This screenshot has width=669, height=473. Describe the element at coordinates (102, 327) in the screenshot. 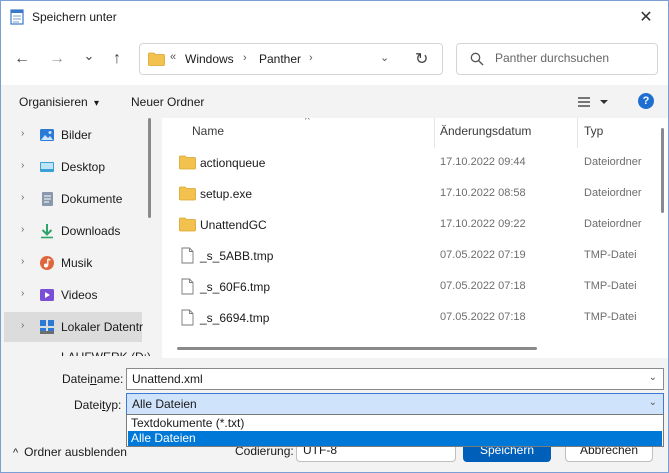

I see `sidebar-item-label: Lokaler Datentr` at that location.